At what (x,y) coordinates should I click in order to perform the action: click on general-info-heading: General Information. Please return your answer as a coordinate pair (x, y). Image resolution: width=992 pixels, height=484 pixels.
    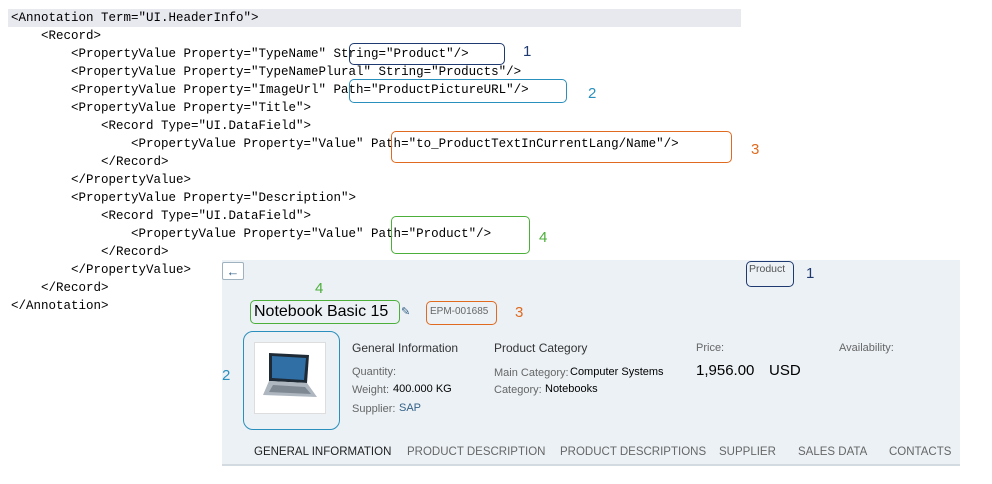
    Looking at the image, I should click on (405, 348).